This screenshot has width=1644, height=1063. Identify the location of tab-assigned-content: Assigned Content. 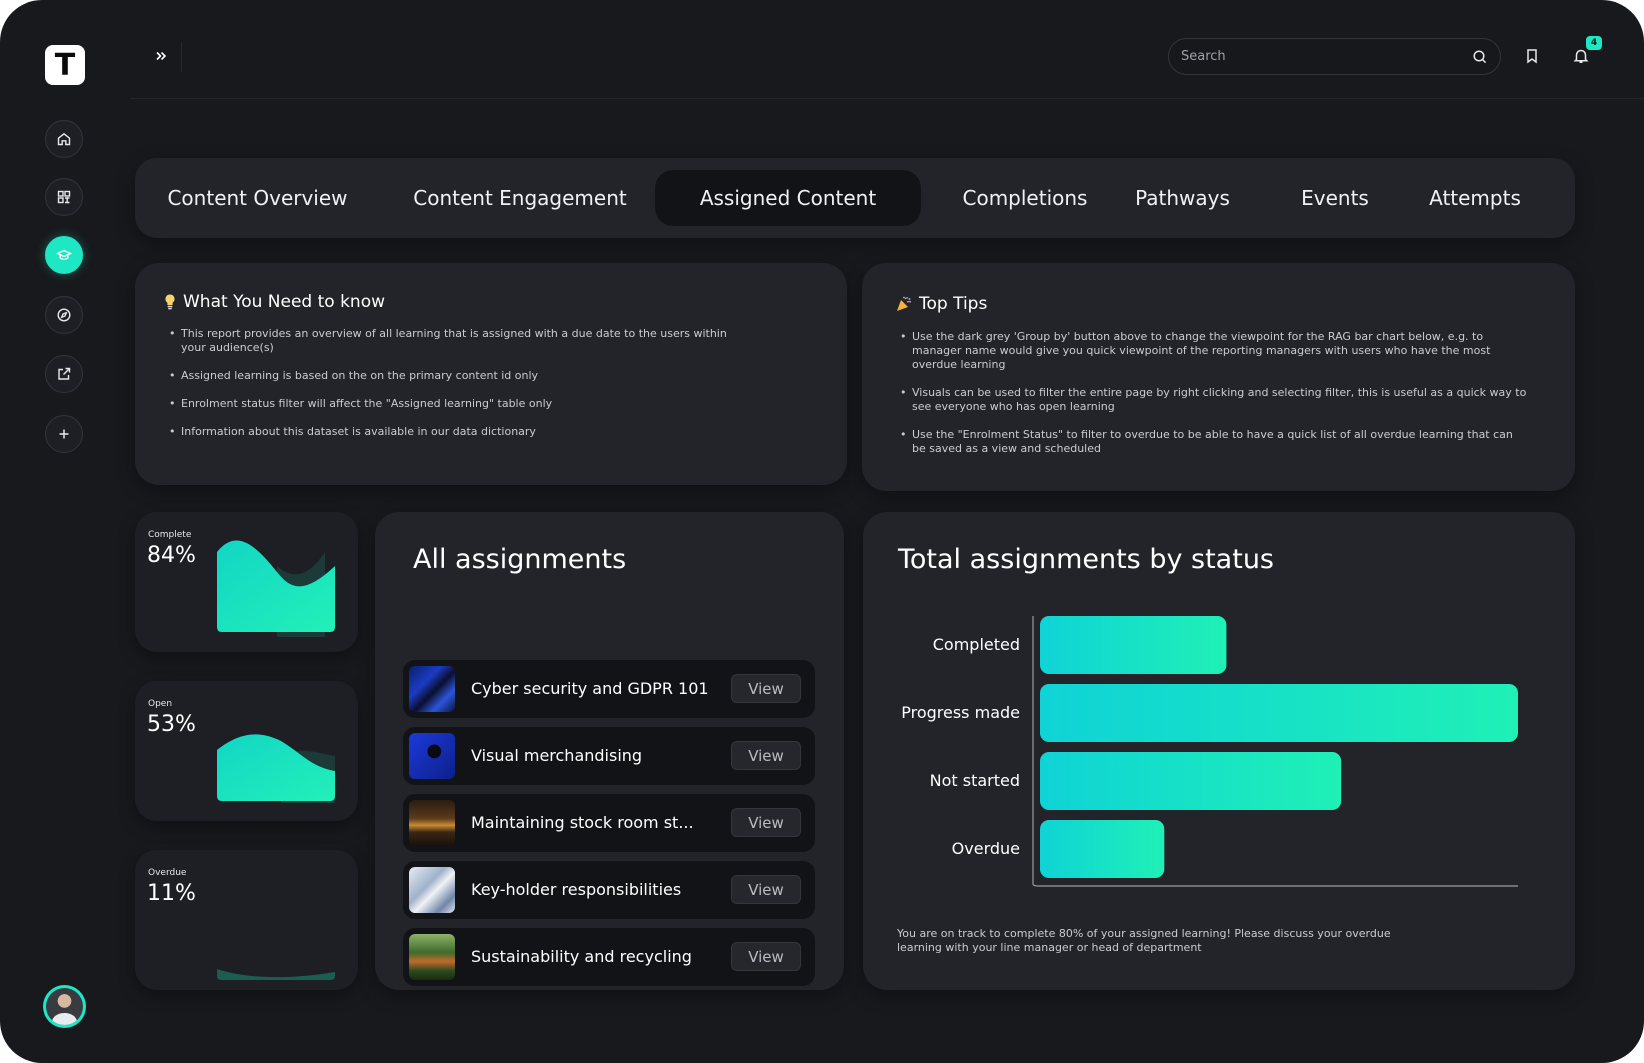
(788, 198).